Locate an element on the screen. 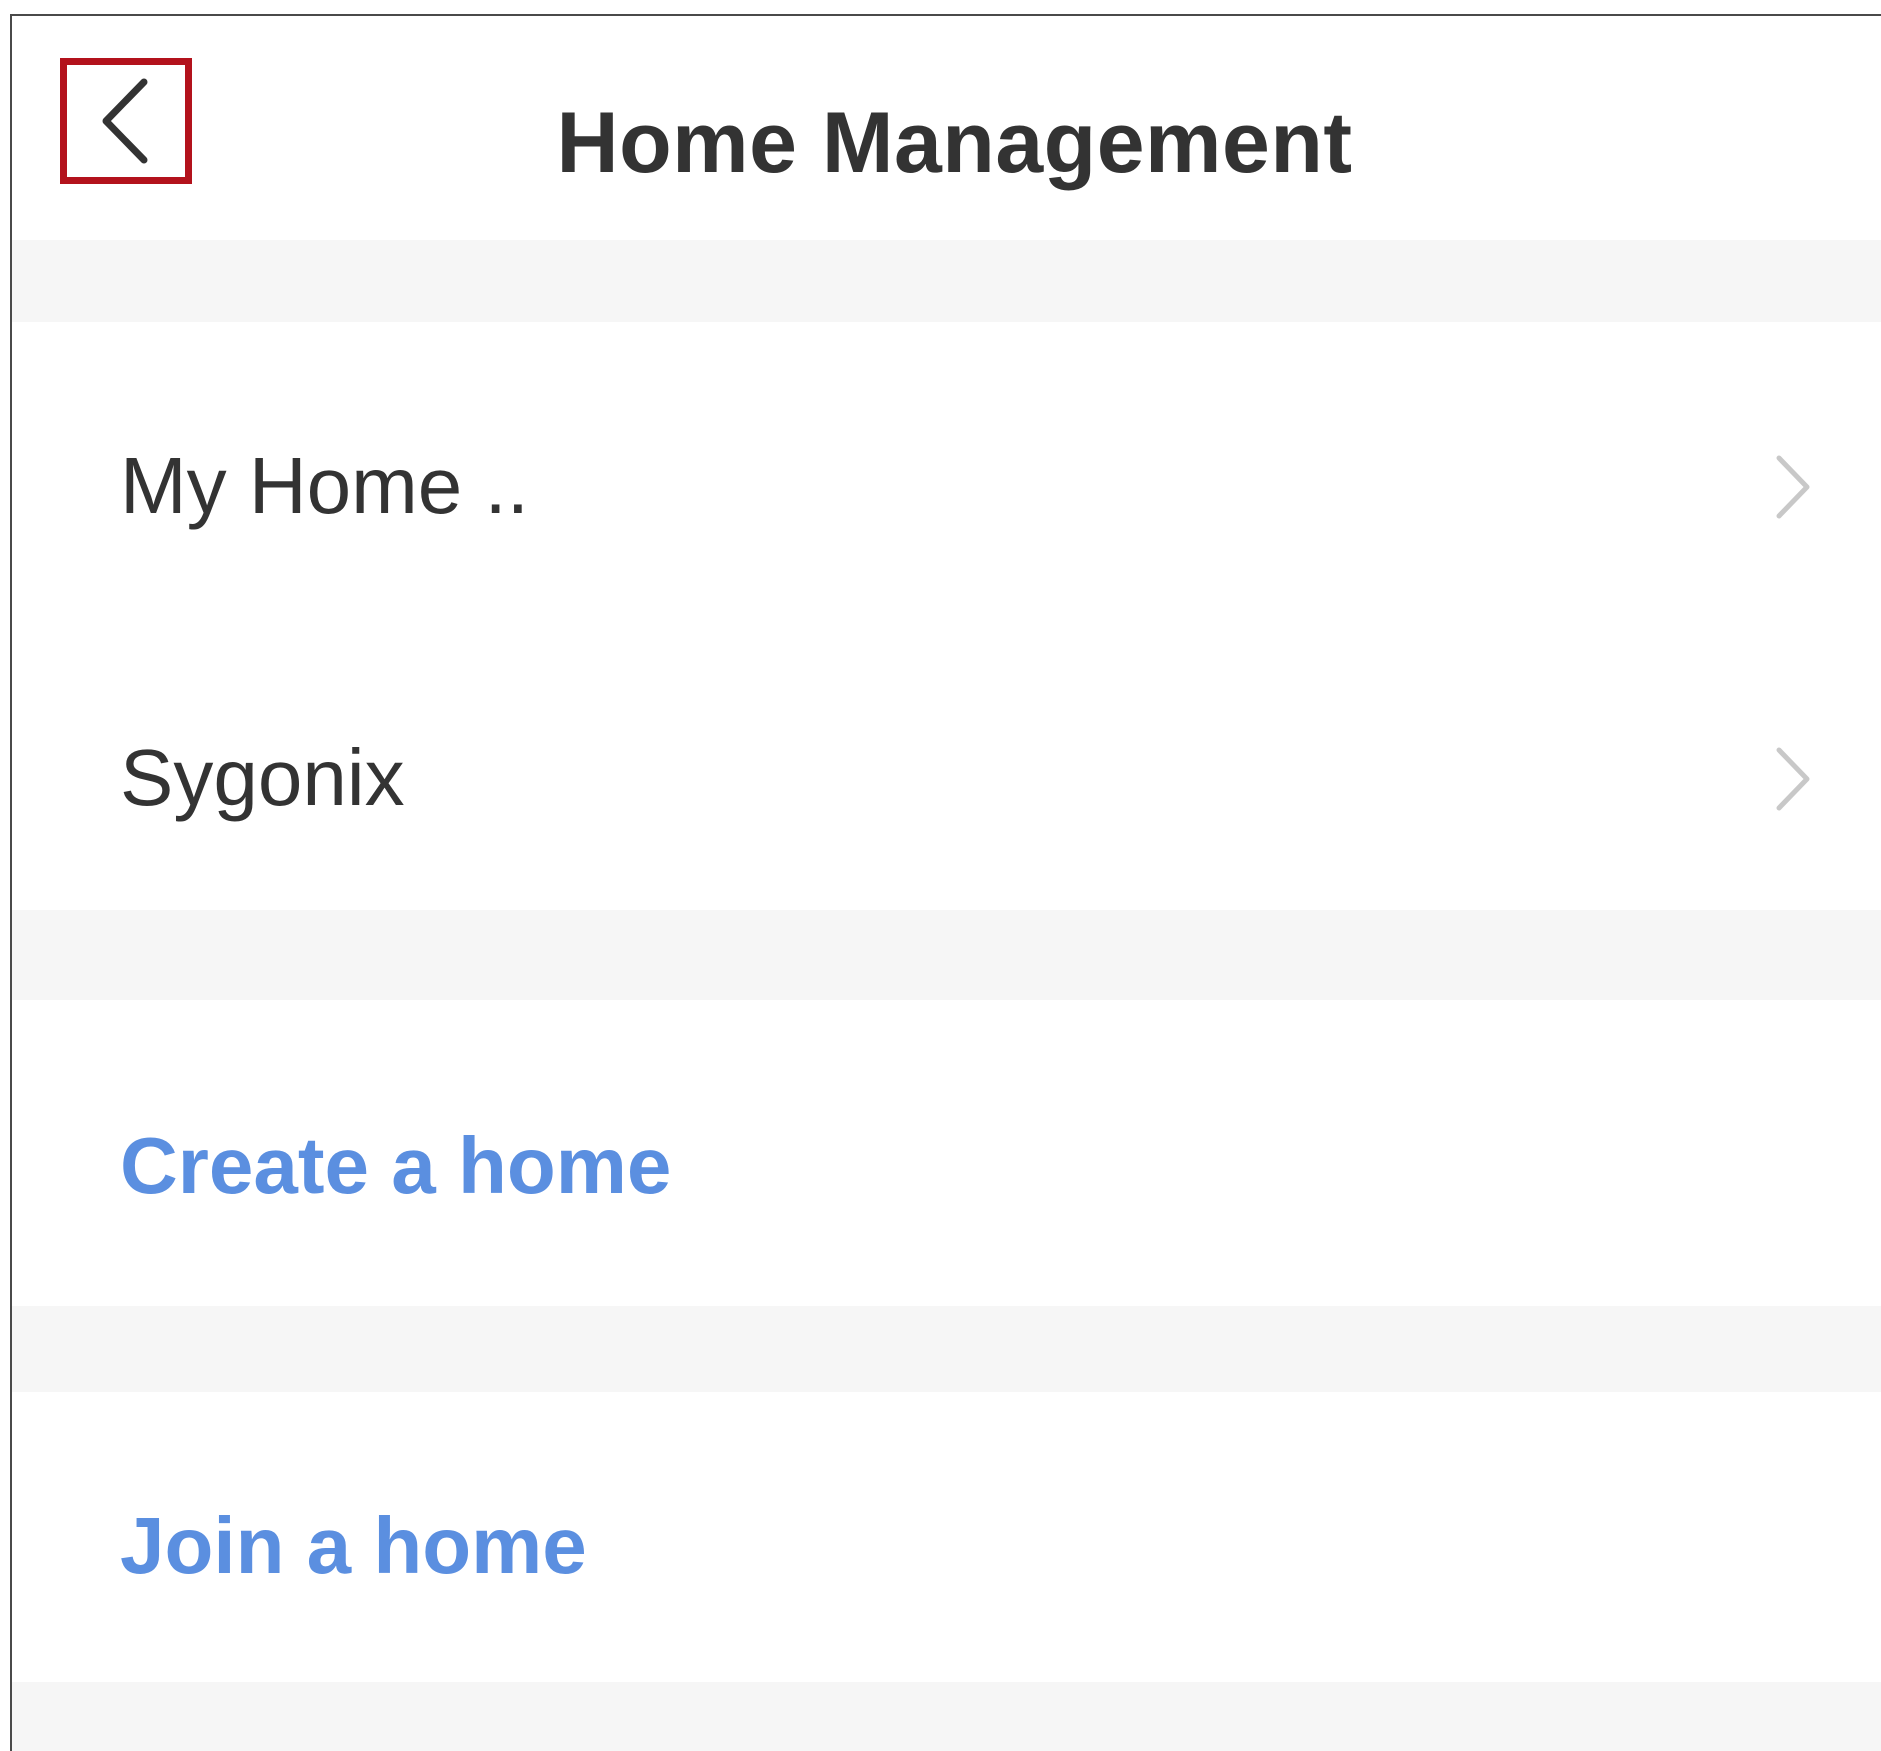  header-bar: Home Management is located at coordinates (946, 128).